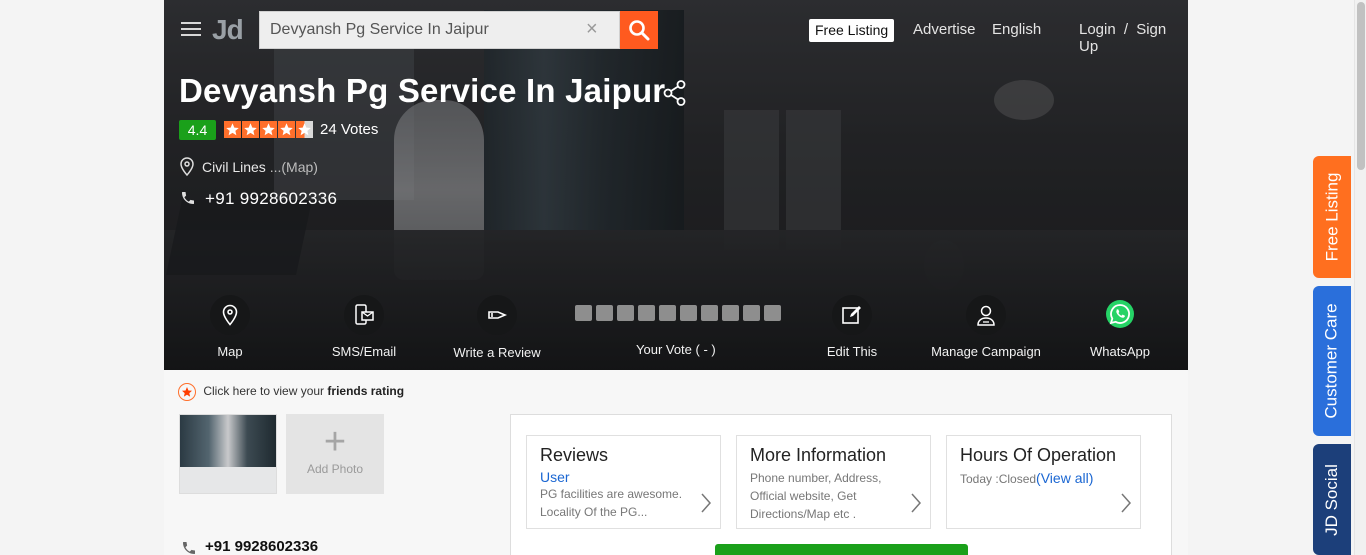 This screenshot has width=1366, height=555. Describe the element at coordinates (228, 30) in the screenshot. I see `jd-logo: Jd` at that location.